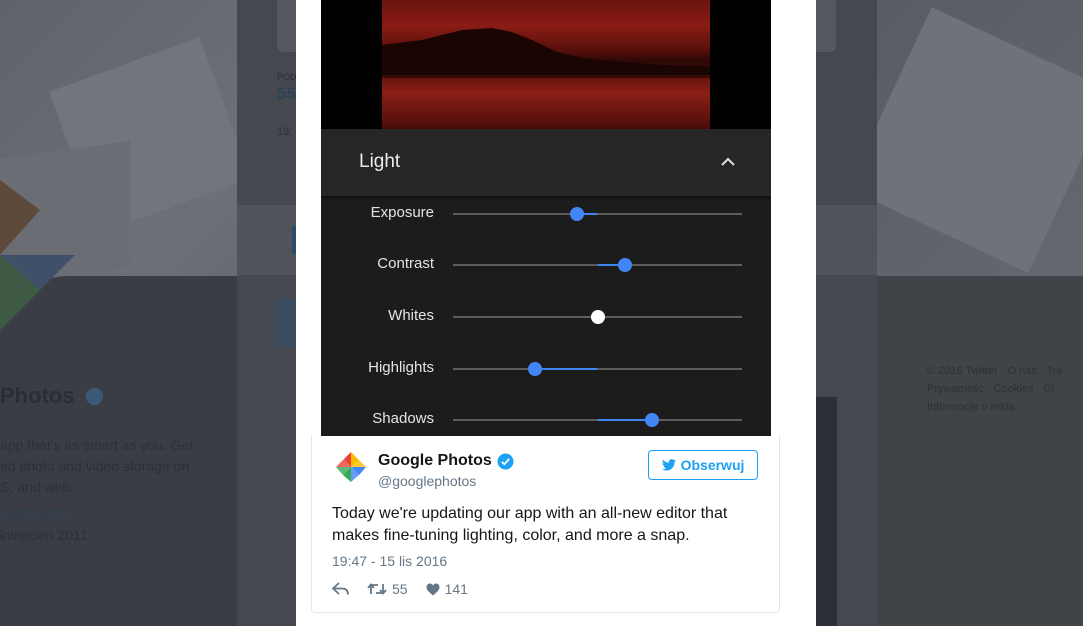 The height and width of the screenshot is (626, 1083). I want to click on light-section-title: Light, so click(380, 161).